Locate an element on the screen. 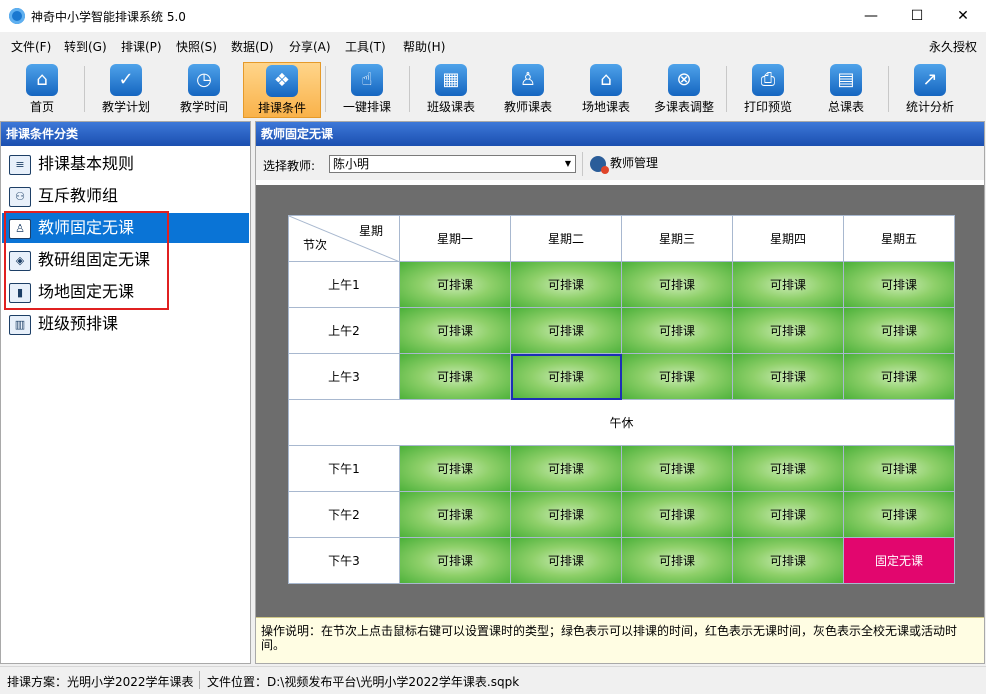  multi-schedule-icon: ⊗ is located at coordinates (684, 80).